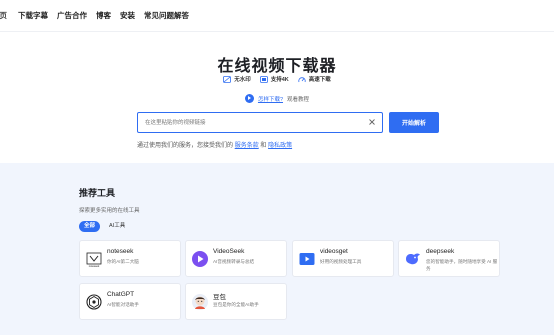 The image size is (554, 335). Describe the element at coordinates (90, 226) in the screenshot. I see `tab-all: 全部` at that location.